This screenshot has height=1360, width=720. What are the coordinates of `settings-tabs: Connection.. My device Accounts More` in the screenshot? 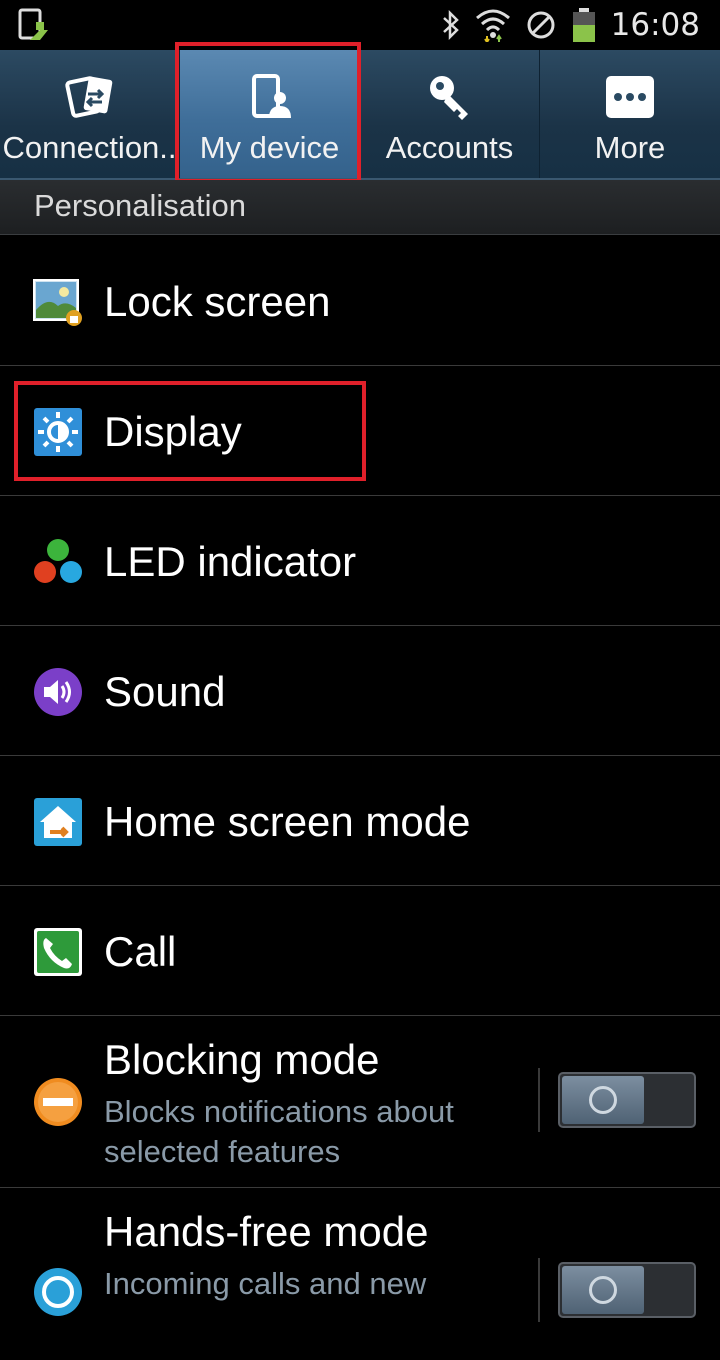 It's located at (360, 115).